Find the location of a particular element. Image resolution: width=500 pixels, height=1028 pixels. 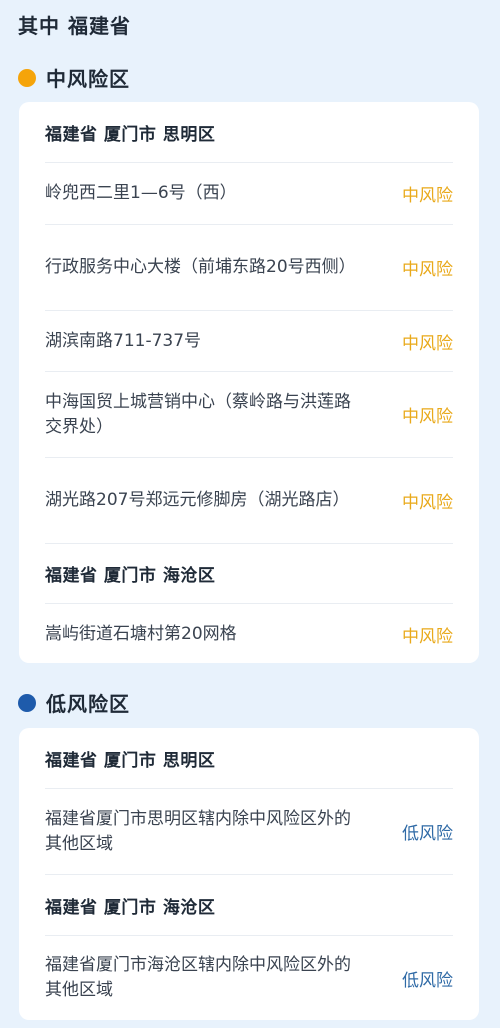

address-text: 福建省厦门市海沧区辖内除中风险区外的其他区域 is located at coordinates (198, 977).